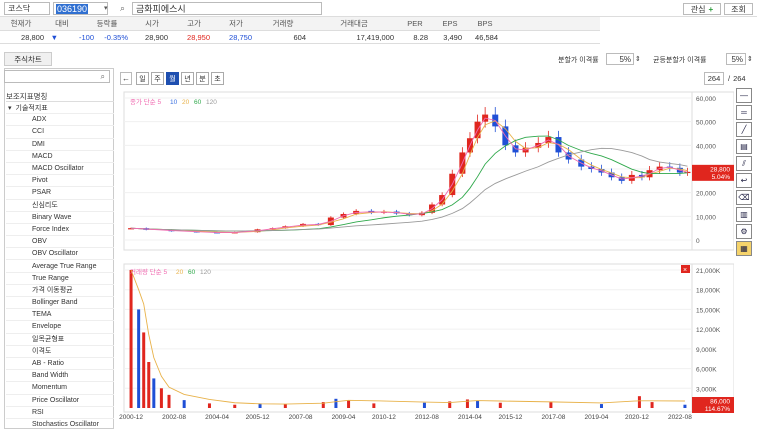 The height and width of the screenshot is (429, 757). Describe the element at coordinates (702, 9) in the screenshot. I see `interest-button: 관심 +` at that location.